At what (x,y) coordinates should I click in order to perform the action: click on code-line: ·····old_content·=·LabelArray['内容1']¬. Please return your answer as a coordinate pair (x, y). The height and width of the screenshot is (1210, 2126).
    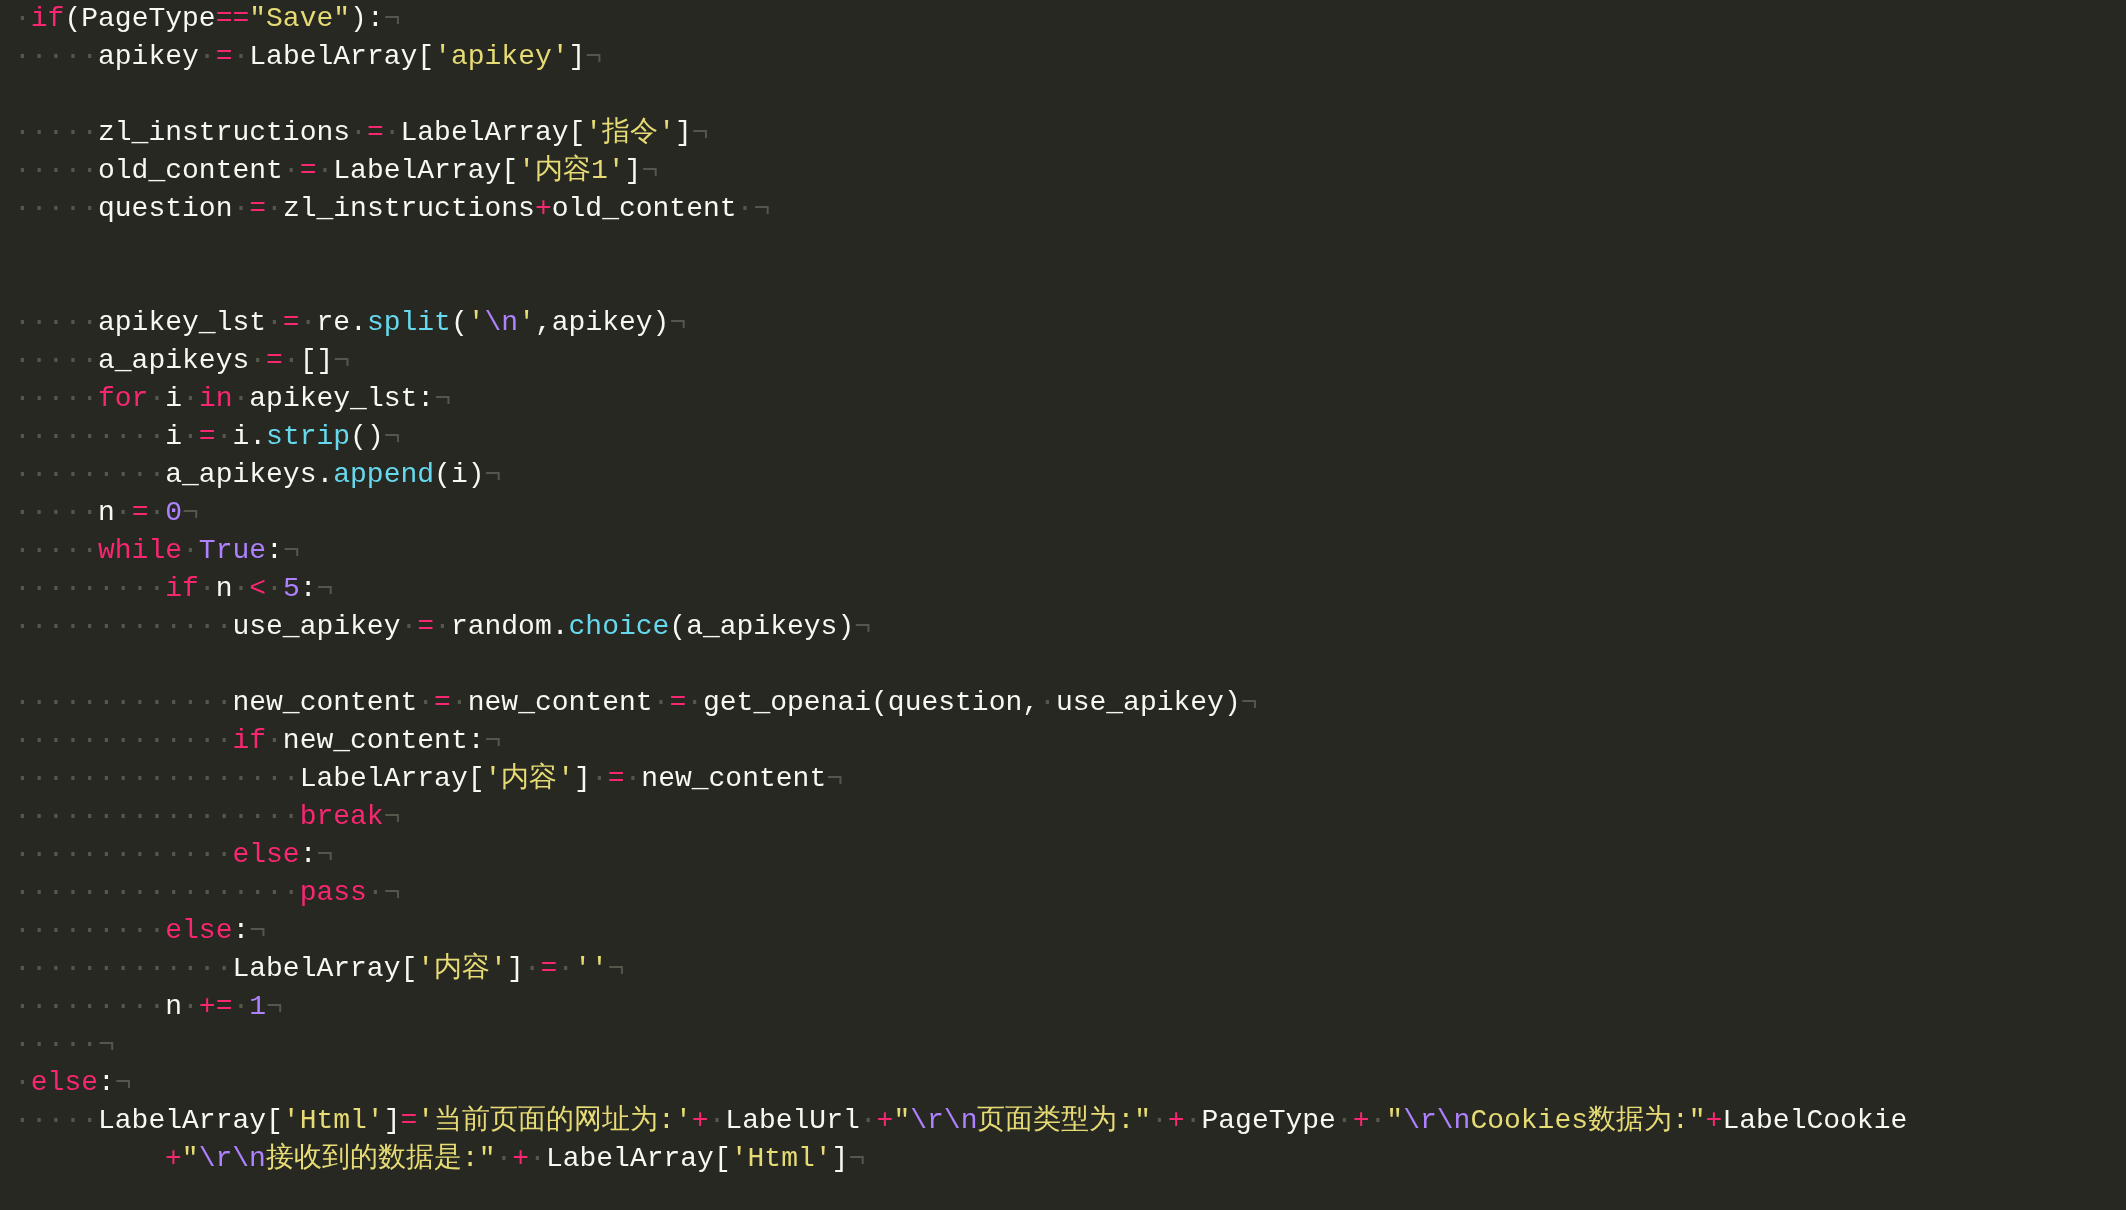
    Looking at the image, I should click on (336, 170).